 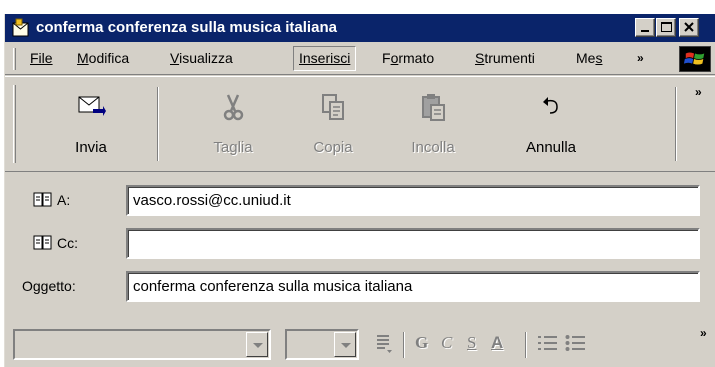 I want to click on paragraph-style-icon, so click(x=384, y=344).